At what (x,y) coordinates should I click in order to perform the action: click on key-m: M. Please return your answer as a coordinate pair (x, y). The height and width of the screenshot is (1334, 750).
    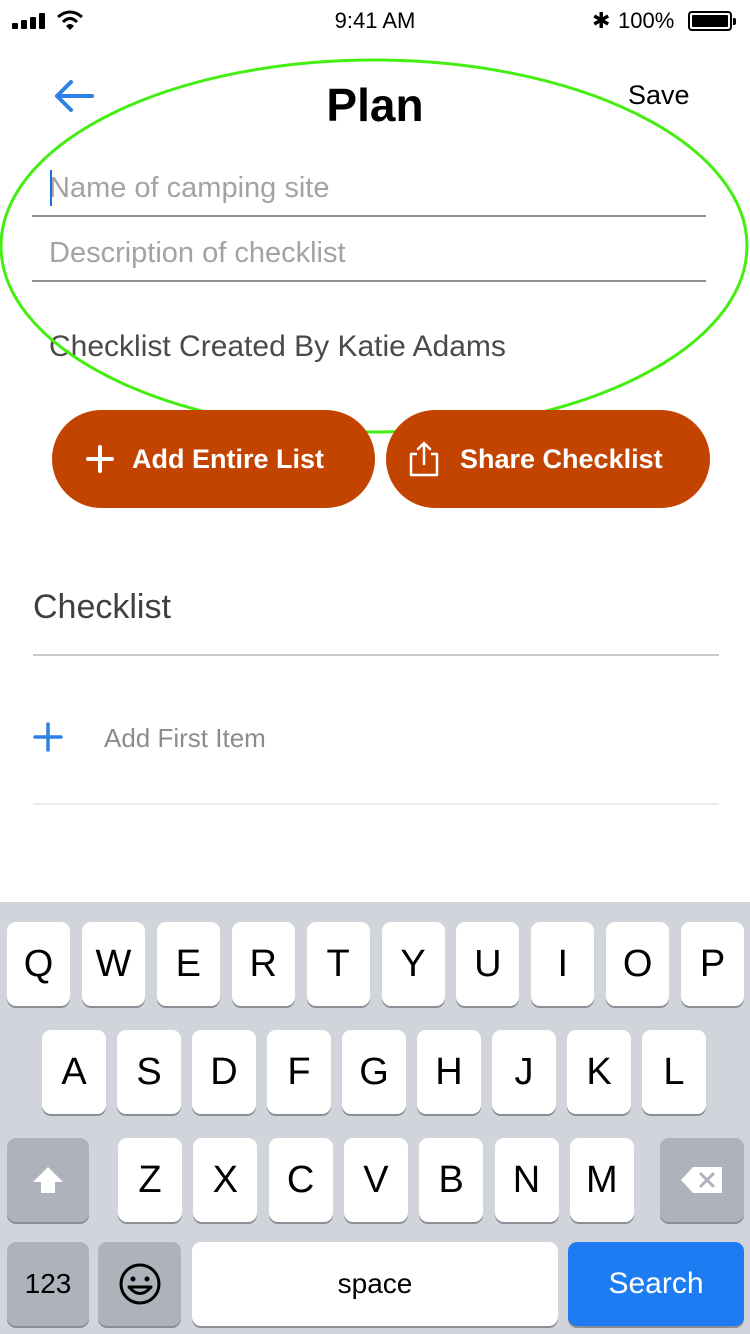
    Looking at the image, I should click on (601, 1180).